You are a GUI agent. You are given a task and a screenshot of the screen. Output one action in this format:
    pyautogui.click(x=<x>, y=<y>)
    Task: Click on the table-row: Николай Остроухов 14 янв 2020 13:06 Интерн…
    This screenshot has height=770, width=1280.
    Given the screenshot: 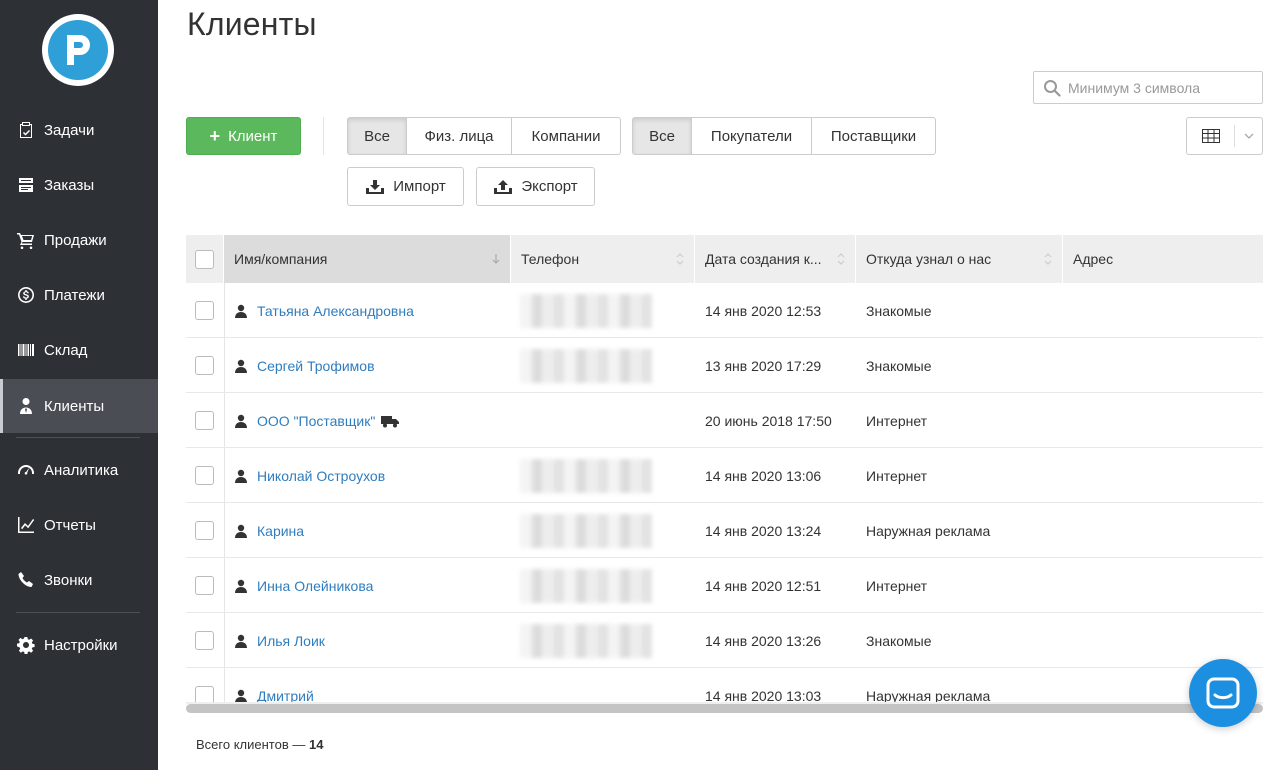 What is the action you would take?
    pyautogui.click(x=724, y=475)
    